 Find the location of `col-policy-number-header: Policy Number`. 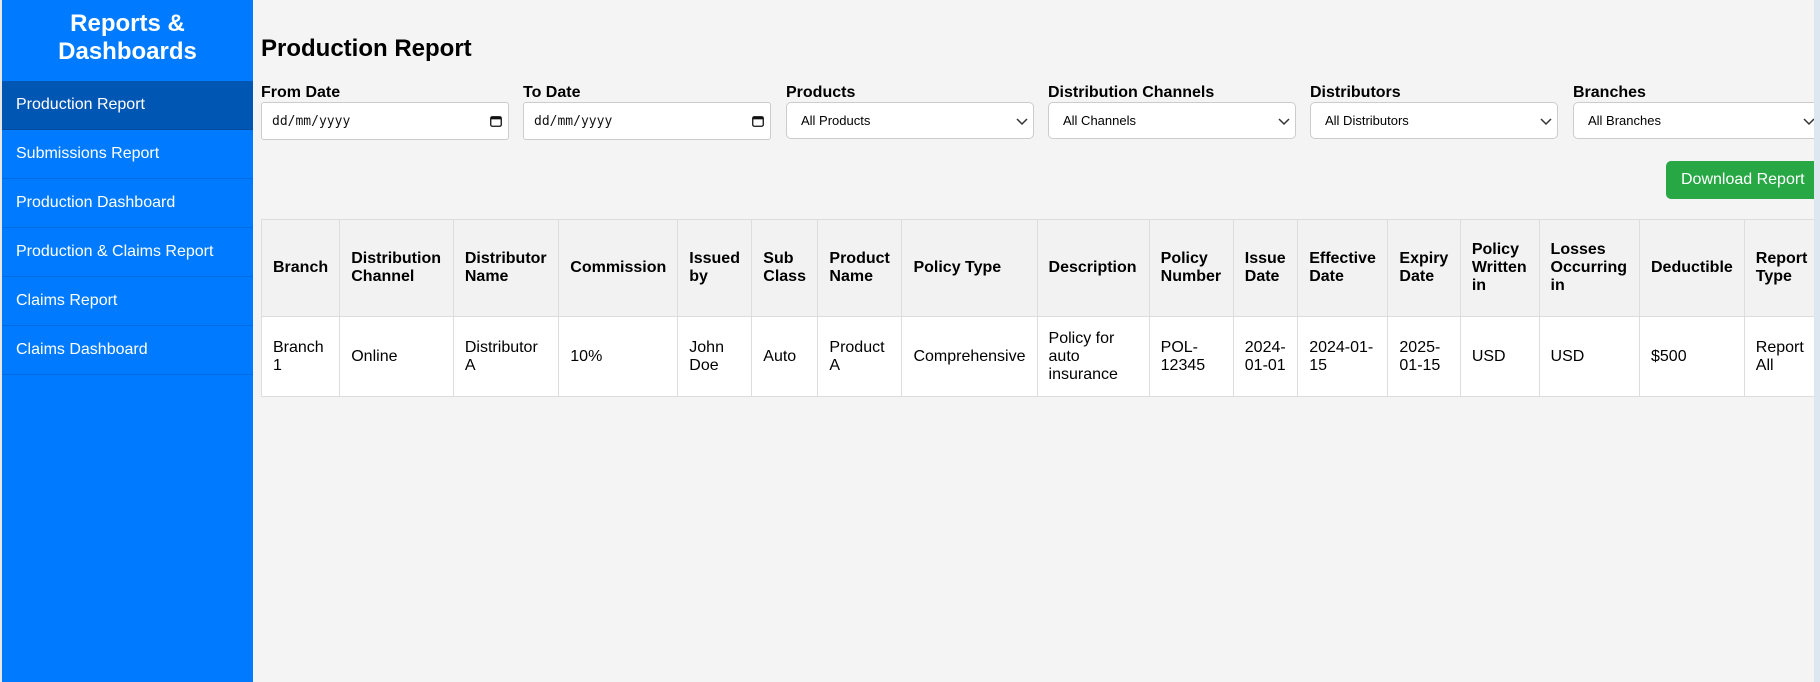

col-policy-number-header: Policy Number is located at coordinates (1191, 268).